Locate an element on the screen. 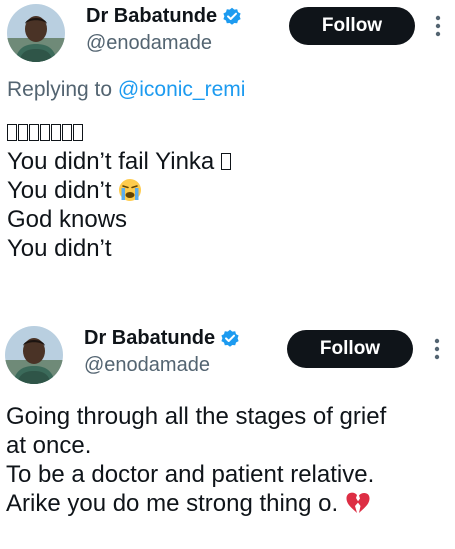  replying-to-line: Replying to @iconic_remi is located at coordinates (126, 90).